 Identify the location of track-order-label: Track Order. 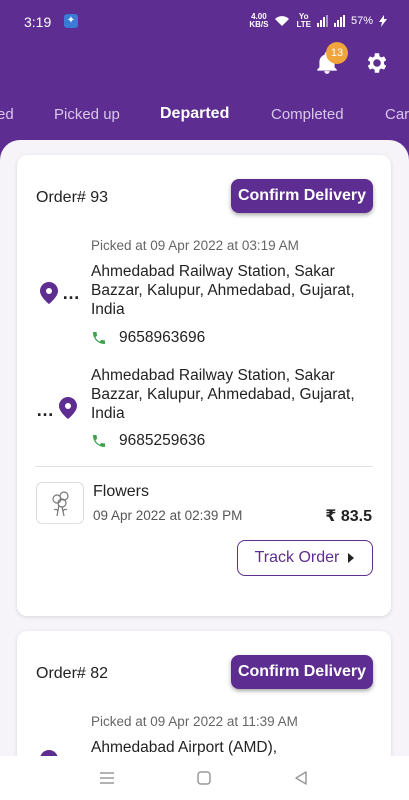
(297, 557).